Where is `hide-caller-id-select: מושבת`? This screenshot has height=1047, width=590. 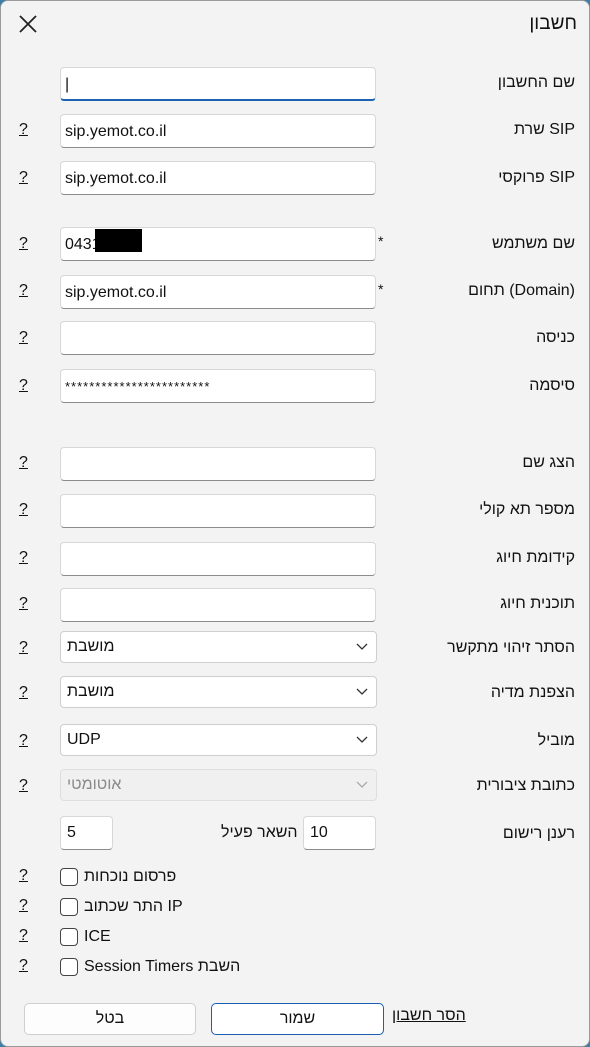 hide-caller-id-select: מושבת is located at coordinates (218, 647).